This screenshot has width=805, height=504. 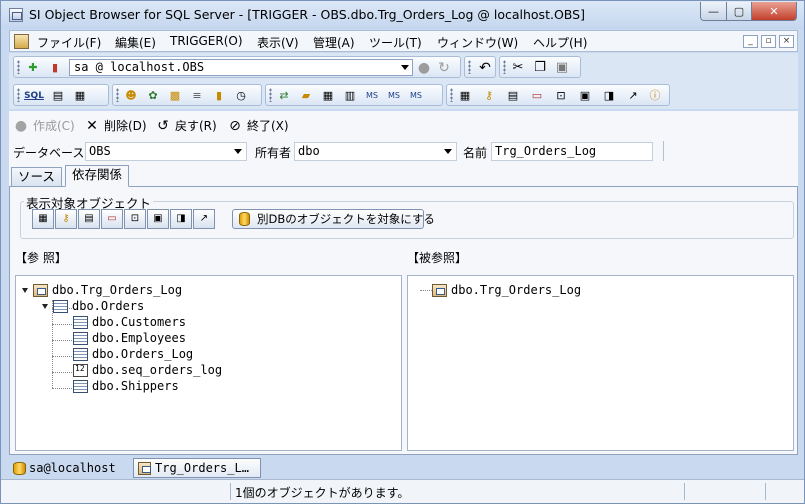 What do you see at coordinates (241, 67) in the screenshot?
I see `connection-select: sa @ localhost.OBS` at bounding box center [241, 67].